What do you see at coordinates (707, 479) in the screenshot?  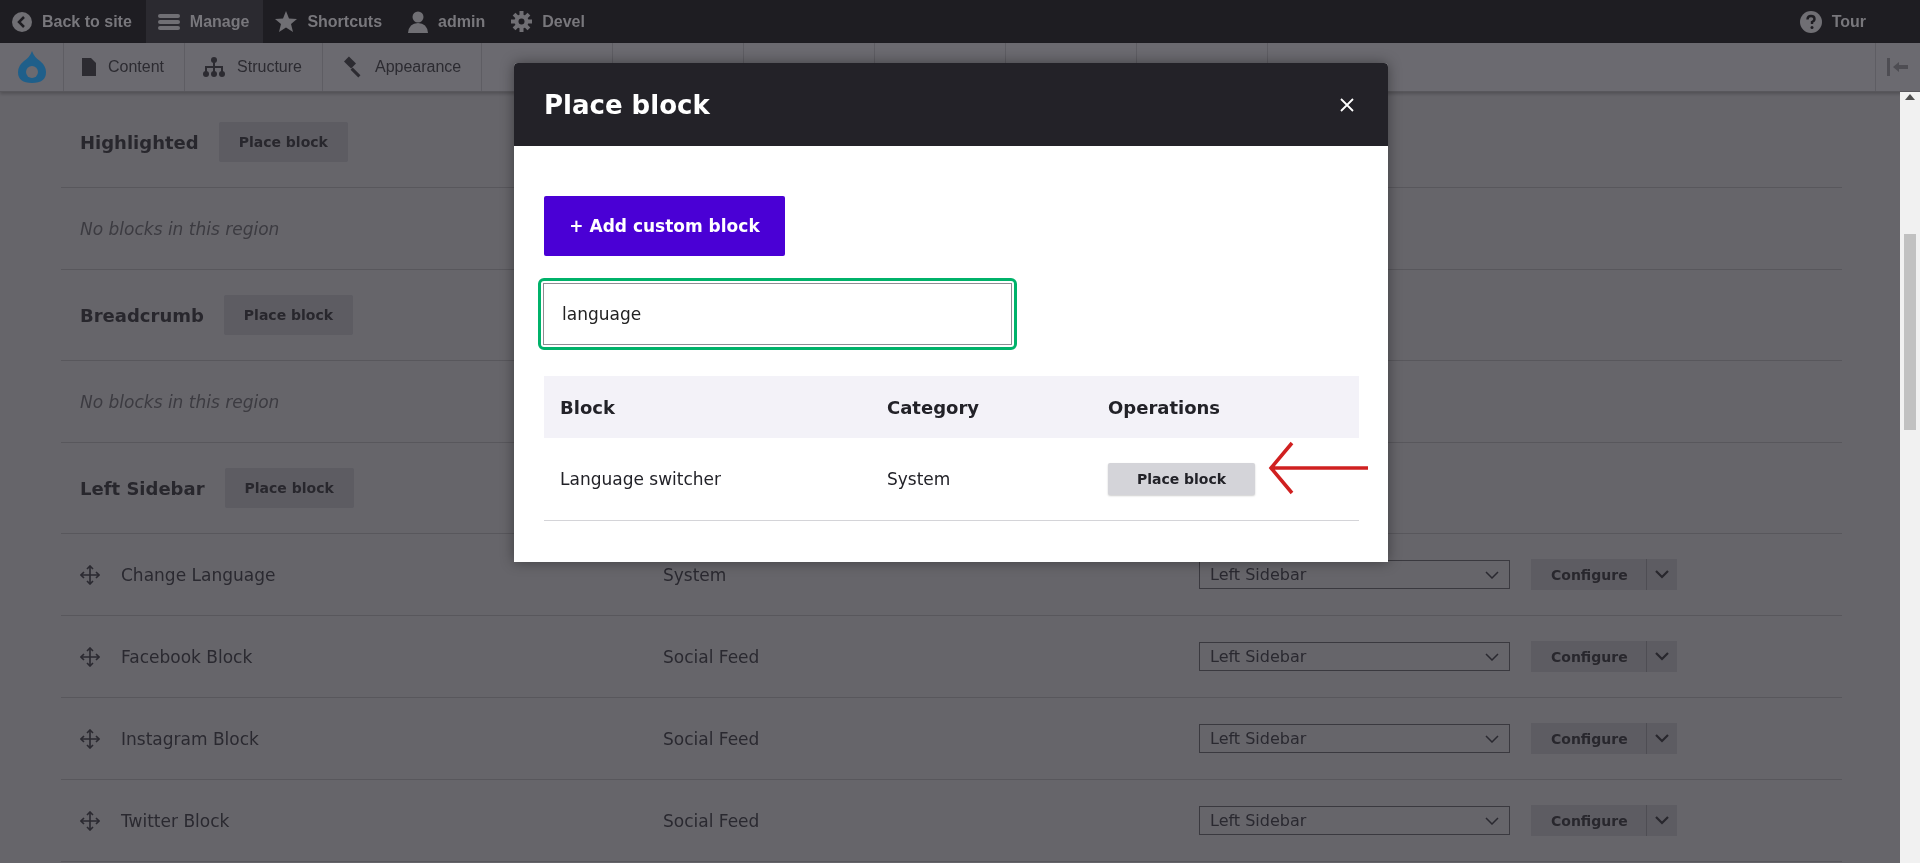 I see `table-cell: Language switcher` at bounding box center [707, 479].